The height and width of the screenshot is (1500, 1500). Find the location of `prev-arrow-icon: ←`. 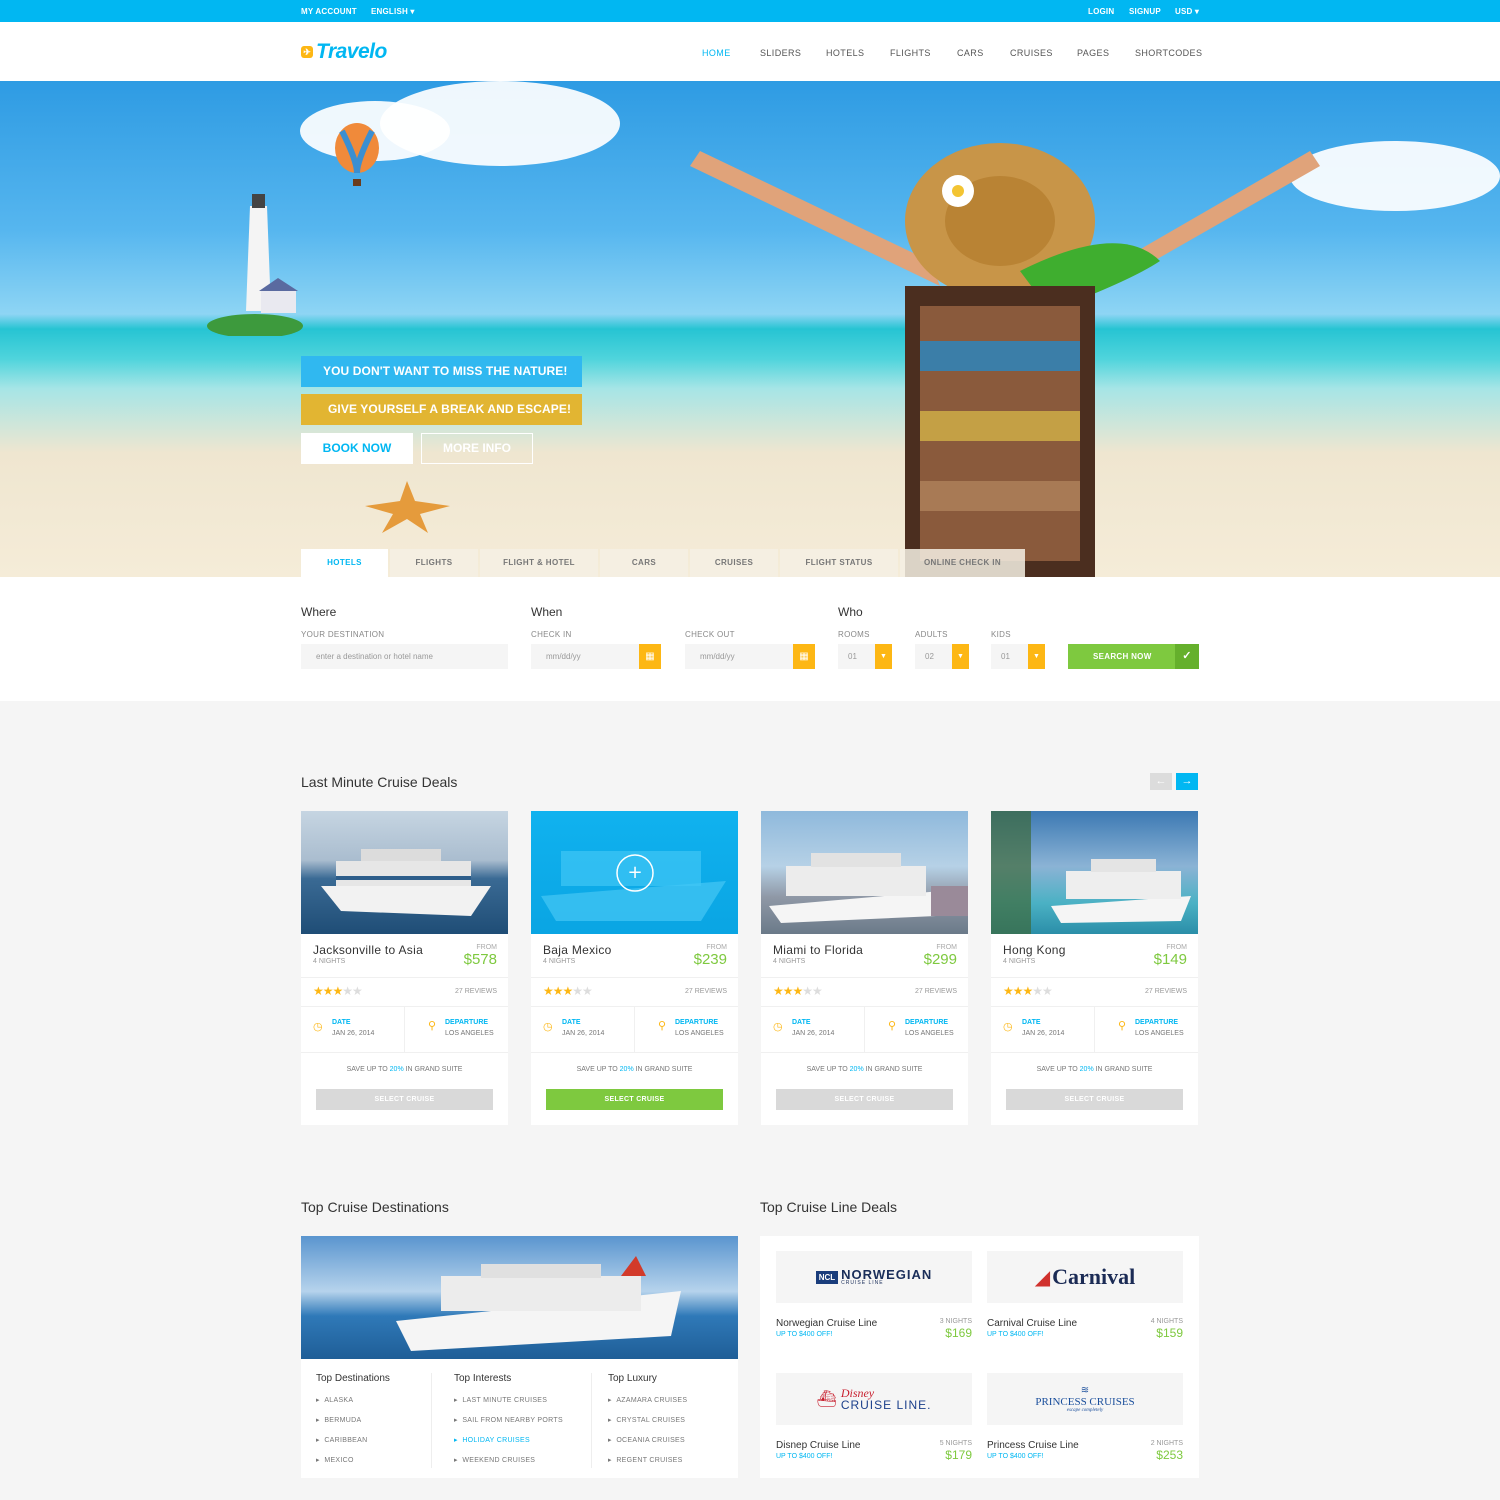

prev-arrow-icon: ← is located at coordinates (1161, 781).